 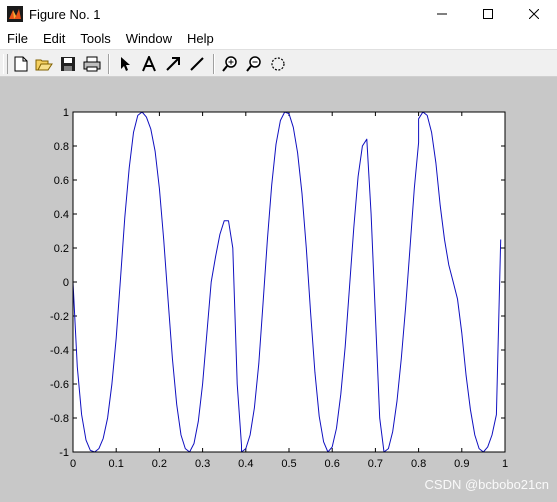 I want to click on y-tick-label: 0.4, so click(x=61, y=215).